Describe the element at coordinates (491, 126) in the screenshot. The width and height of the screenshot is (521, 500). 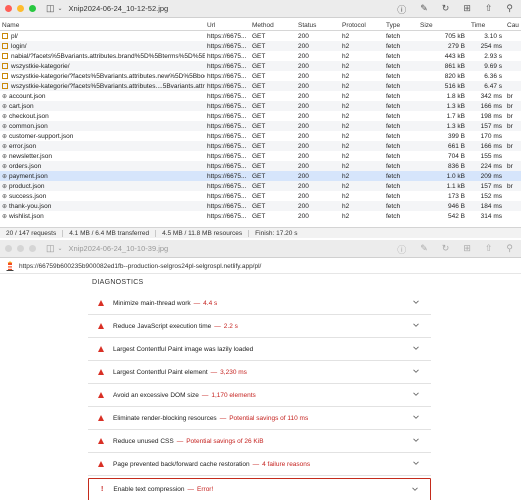
I see `cell-time: 157 ms` at that location.